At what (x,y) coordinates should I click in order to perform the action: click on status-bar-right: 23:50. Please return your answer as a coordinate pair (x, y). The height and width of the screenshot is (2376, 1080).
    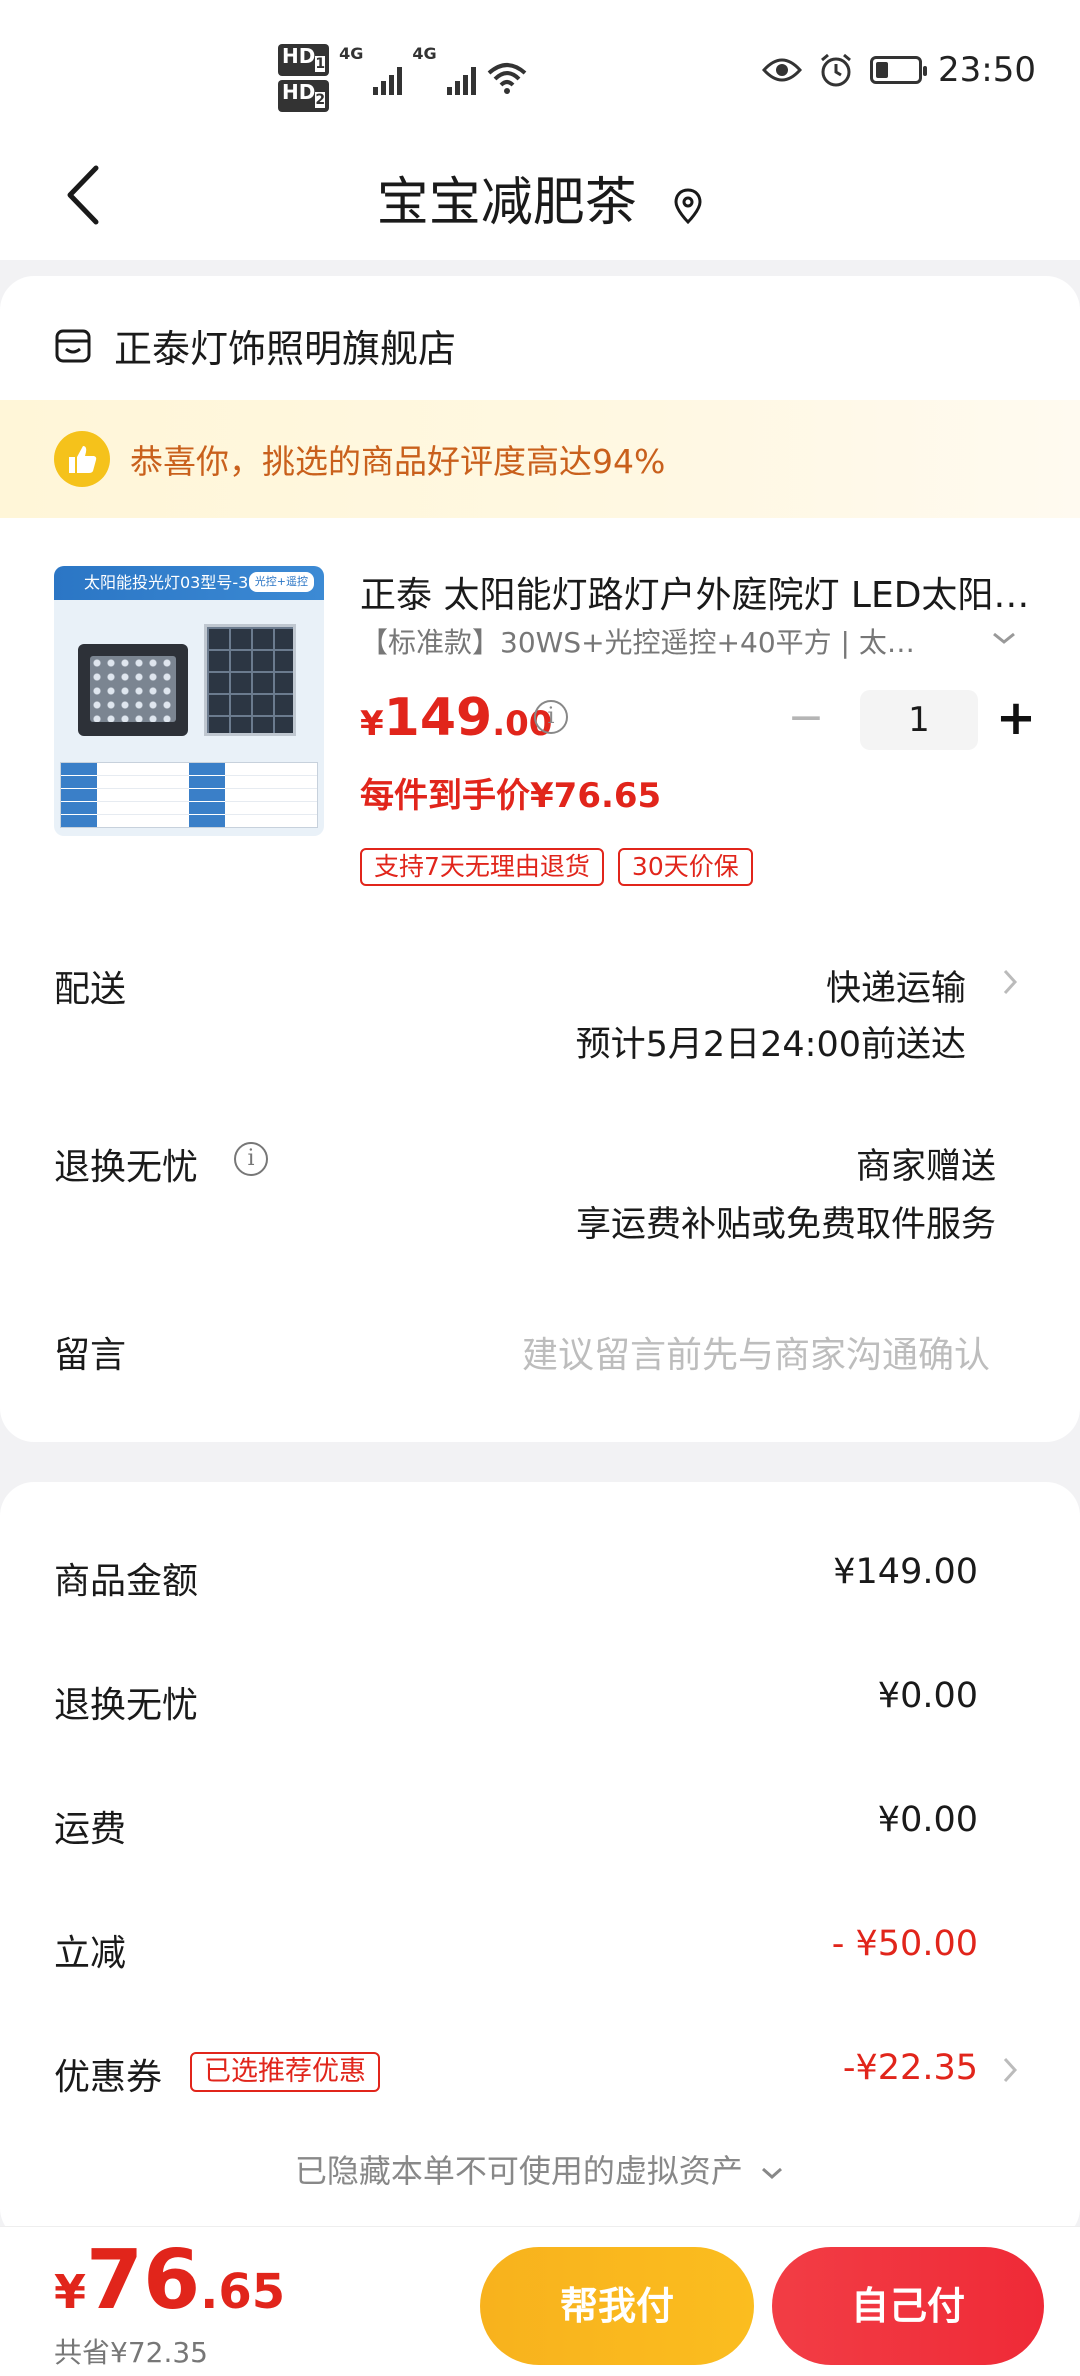
    Looking at the image, I should click on (899, 70).